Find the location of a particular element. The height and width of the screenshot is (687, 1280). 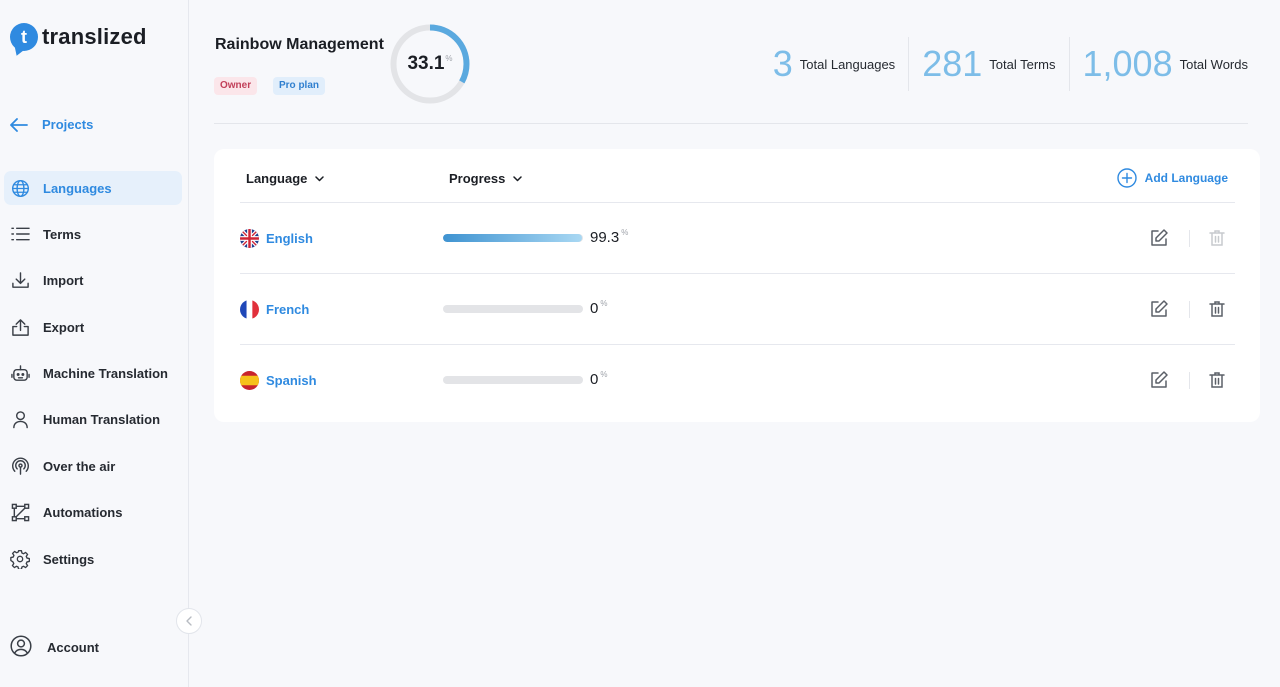

sidebar-item-settings: Settings is located at coordinates (93, 559).